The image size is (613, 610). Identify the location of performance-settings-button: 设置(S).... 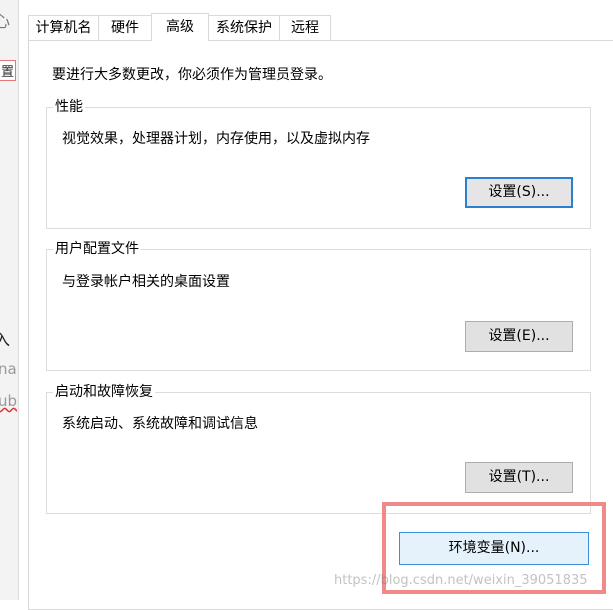
(519, 192).